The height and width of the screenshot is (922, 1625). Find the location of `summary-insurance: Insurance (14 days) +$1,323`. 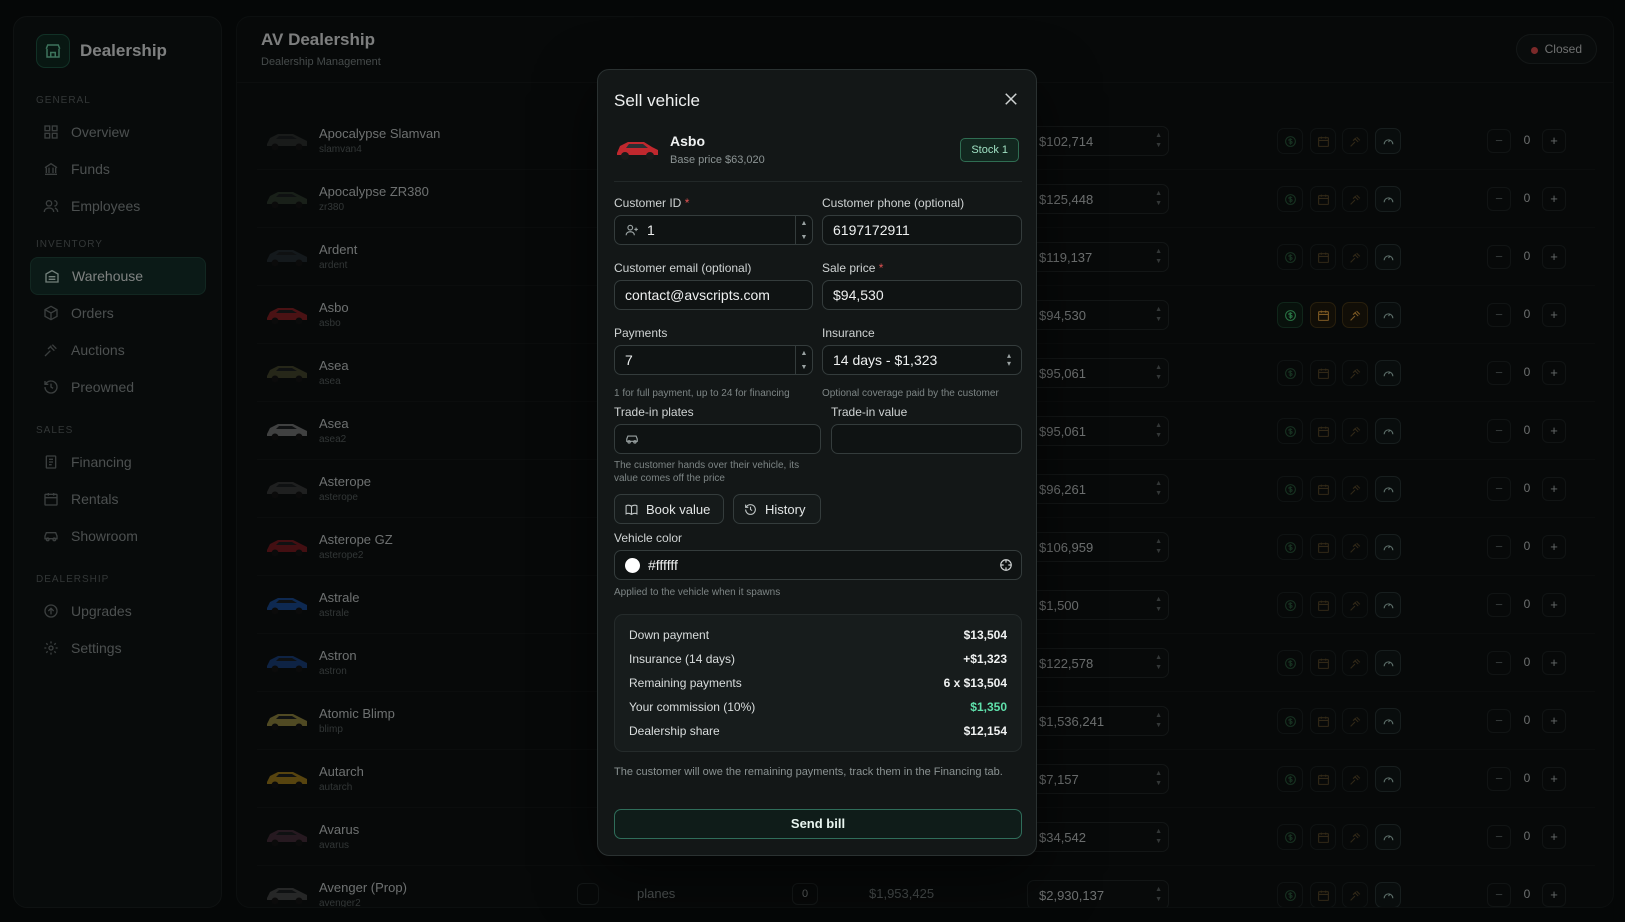

summary-insurance: Insurance (14 days) +$1,323 is located at coordinates (818, 659).